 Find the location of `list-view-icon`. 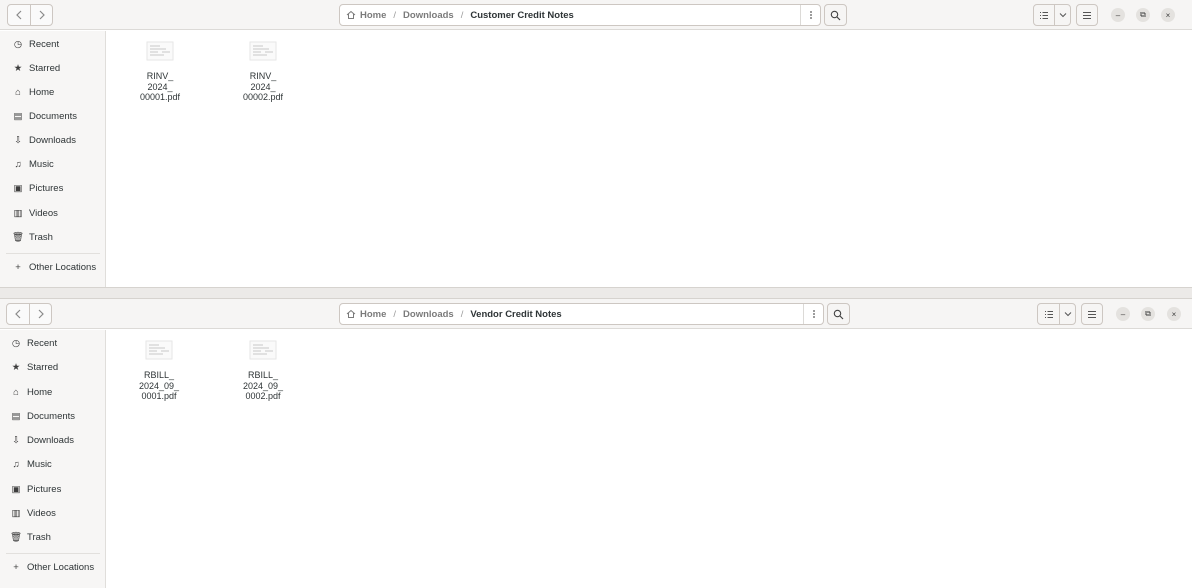

list-view-icon is located at coordinates (1048, 314).